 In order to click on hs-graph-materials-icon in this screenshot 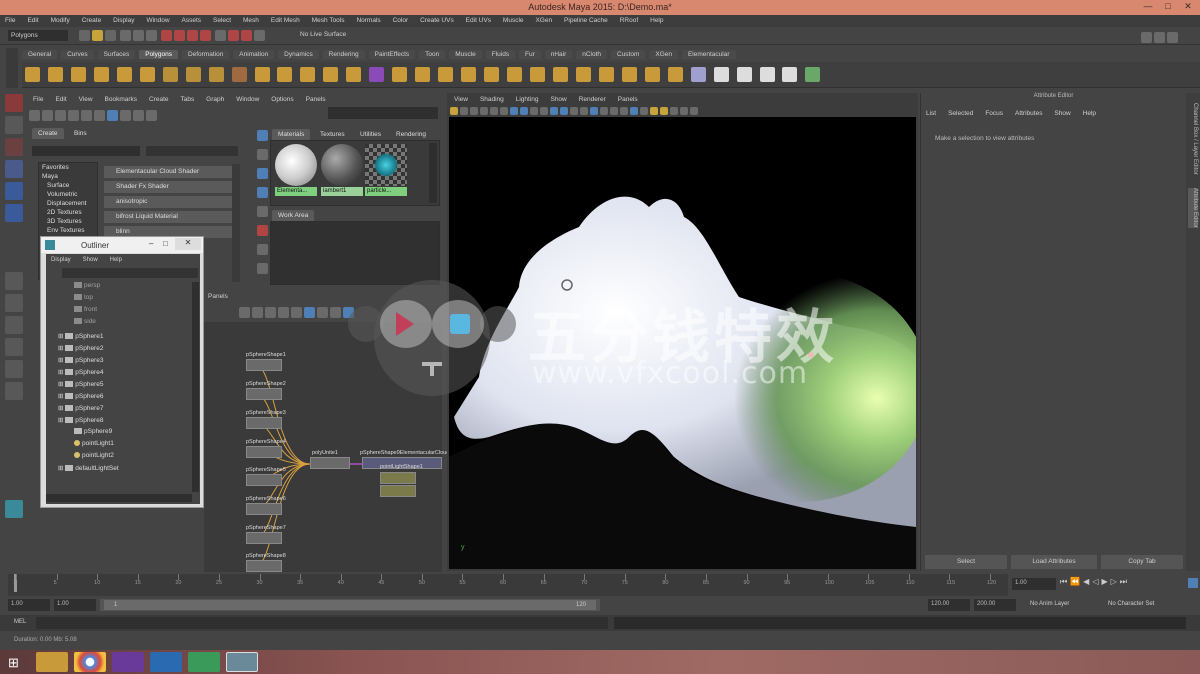, I will do `click(112, 115)`.